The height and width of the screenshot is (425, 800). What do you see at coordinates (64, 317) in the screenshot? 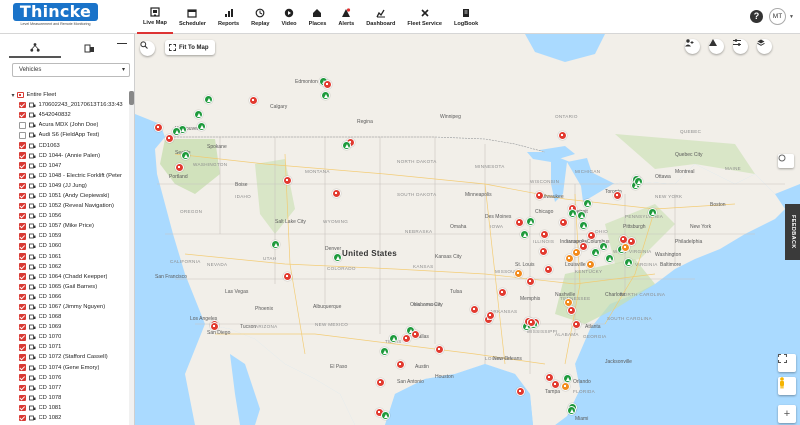
I see `tree-item-vehicle: CD 1068` at bounding box center [64, 317].